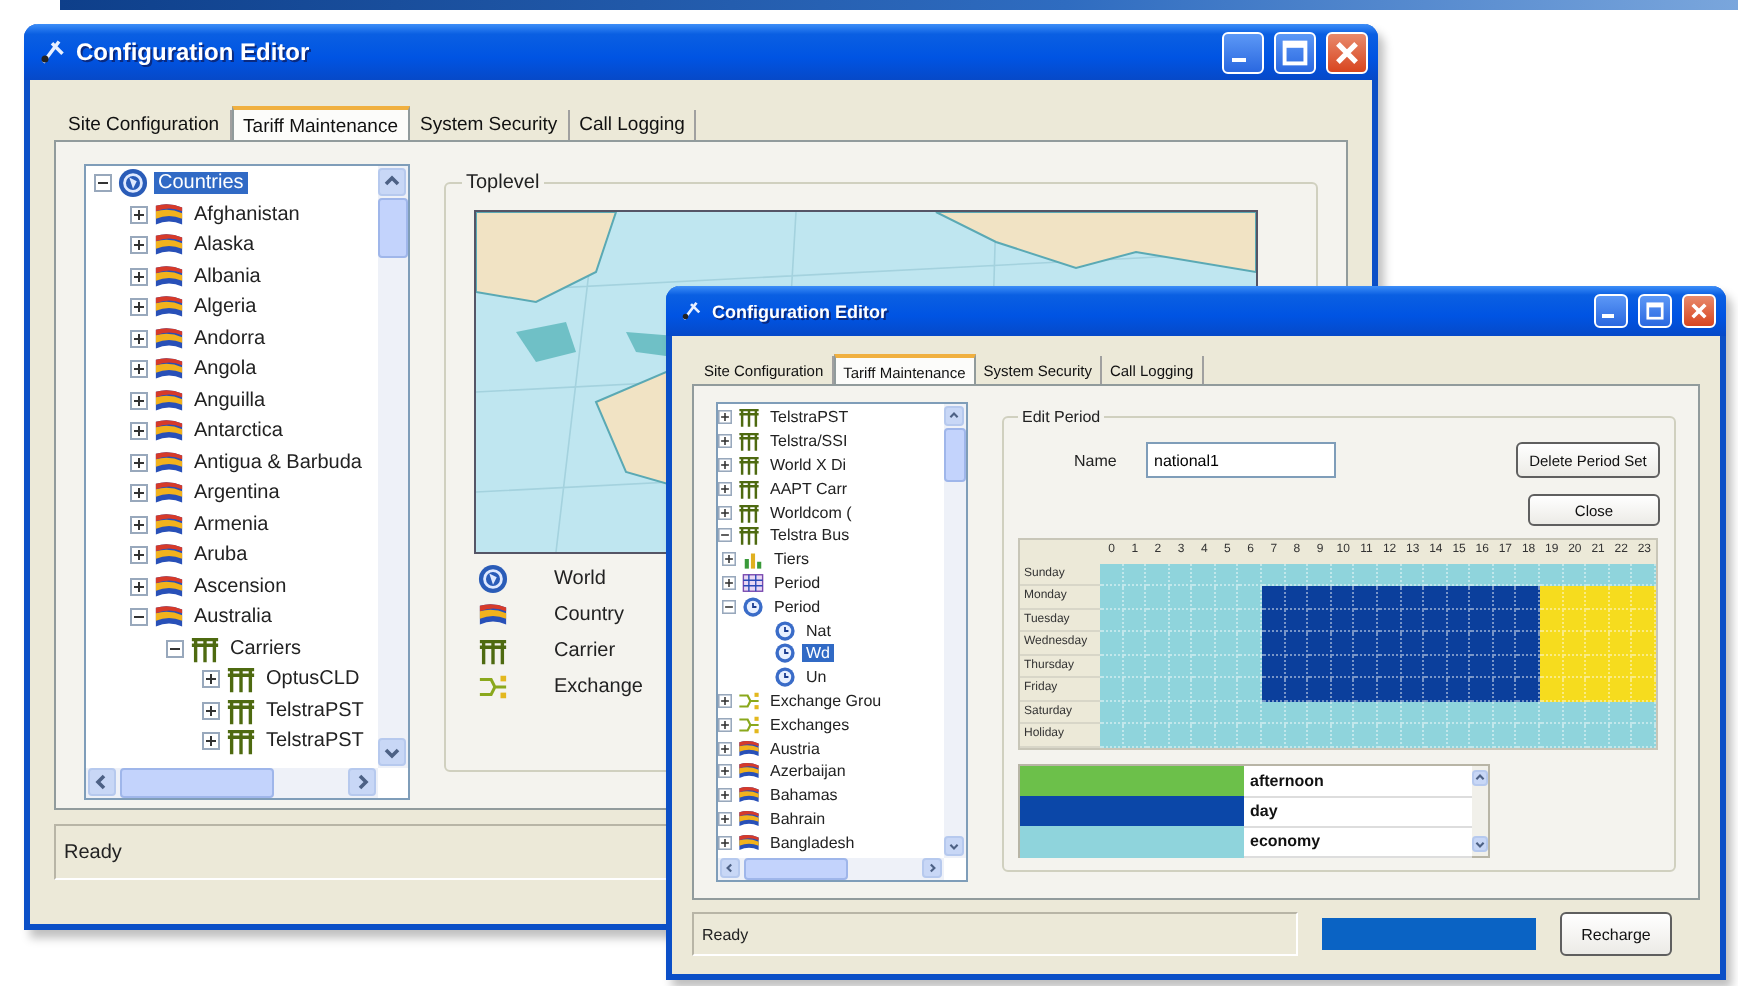 Image resolution: width=1738 pixels, height=986 pixels. I want to click on scroll-up-button, so click(954, 416).